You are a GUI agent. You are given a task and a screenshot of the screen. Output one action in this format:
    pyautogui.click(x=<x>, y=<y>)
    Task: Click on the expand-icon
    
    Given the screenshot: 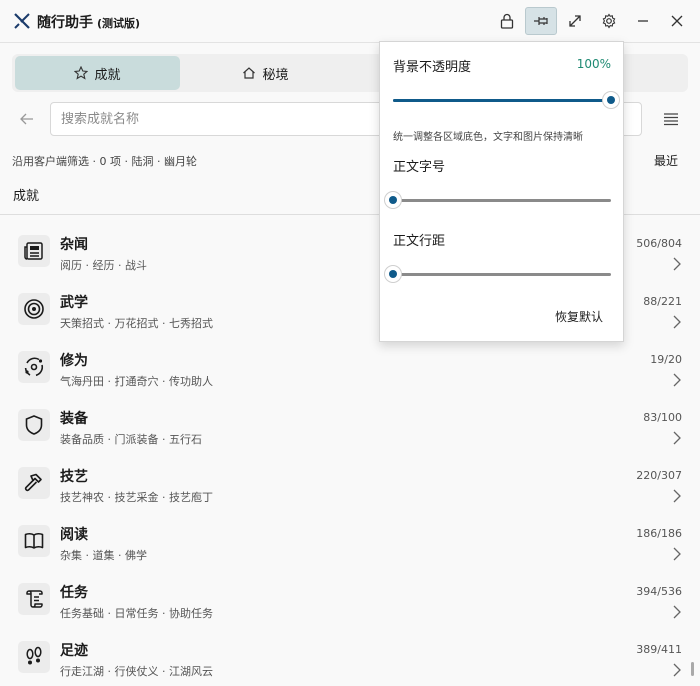 What is the action you would take?
    pyautogui.click(x=575, y=21)
    